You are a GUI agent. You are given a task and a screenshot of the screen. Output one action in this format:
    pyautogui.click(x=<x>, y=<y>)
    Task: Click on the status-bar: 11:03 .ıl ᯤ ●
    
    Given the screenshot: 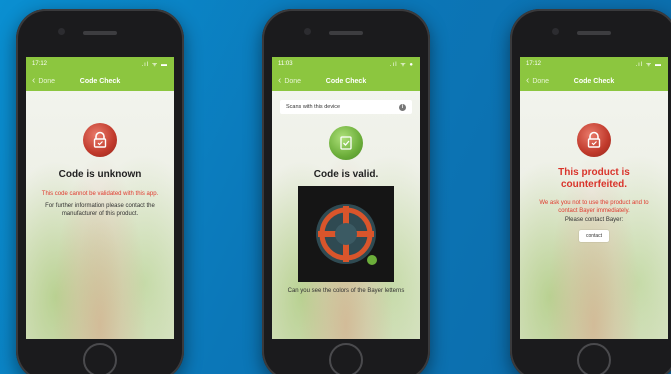 What is the action you would take?
    pyautogui.click(x=346, y=64)
    